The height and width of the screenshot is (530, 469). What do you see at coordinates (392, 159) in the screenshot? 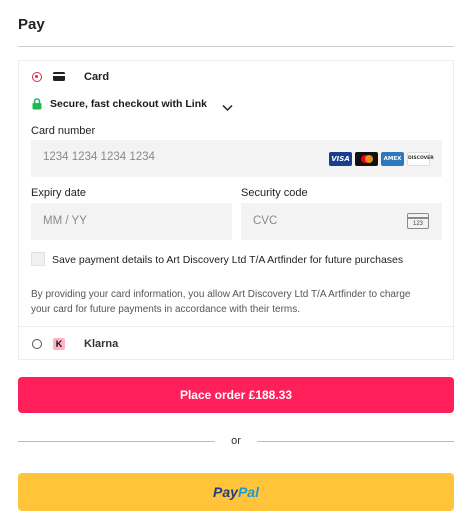
I see `amex-icon: AMEX` at bounding box center [392, 159].